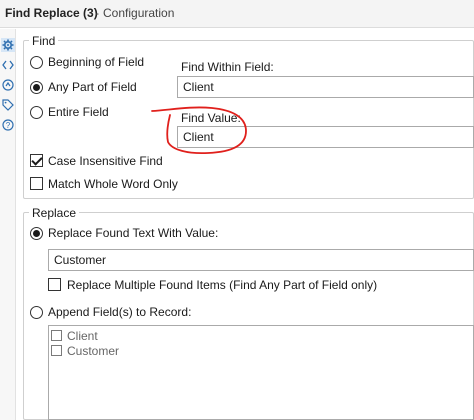  What do you see at coordinates (54, 213) in the screenshot?
I see `replace-legend: Replace` at bounding box center [54, 213].